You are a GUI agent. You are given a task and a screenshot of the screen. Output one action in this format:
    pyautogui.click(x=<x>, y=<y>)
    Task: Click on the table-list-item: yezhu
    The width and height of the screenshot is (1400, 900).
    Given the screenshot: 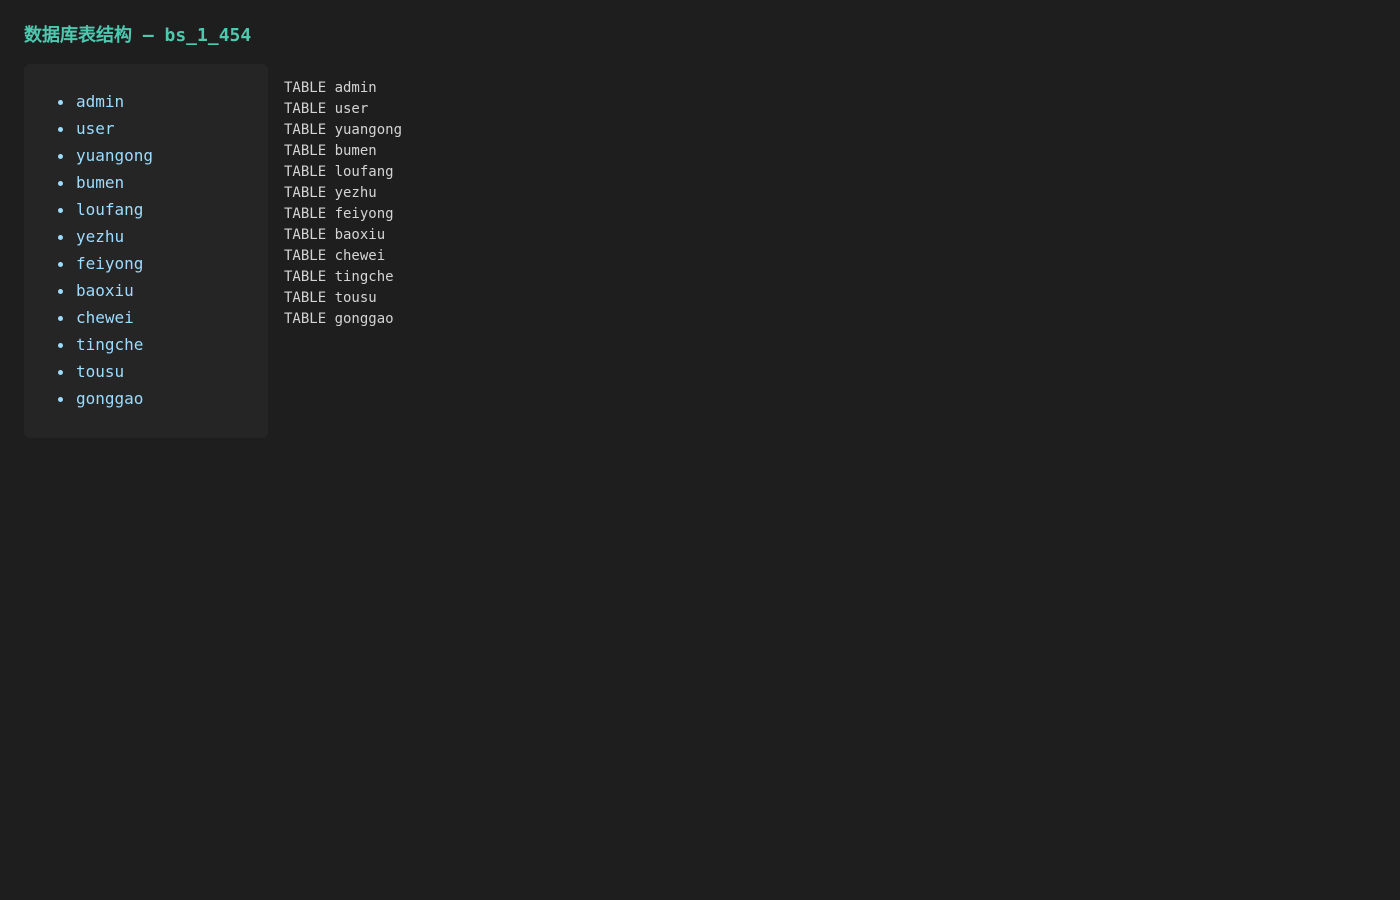 What is the action you would take?
    pyautogui.click(x=163, y=240)
    